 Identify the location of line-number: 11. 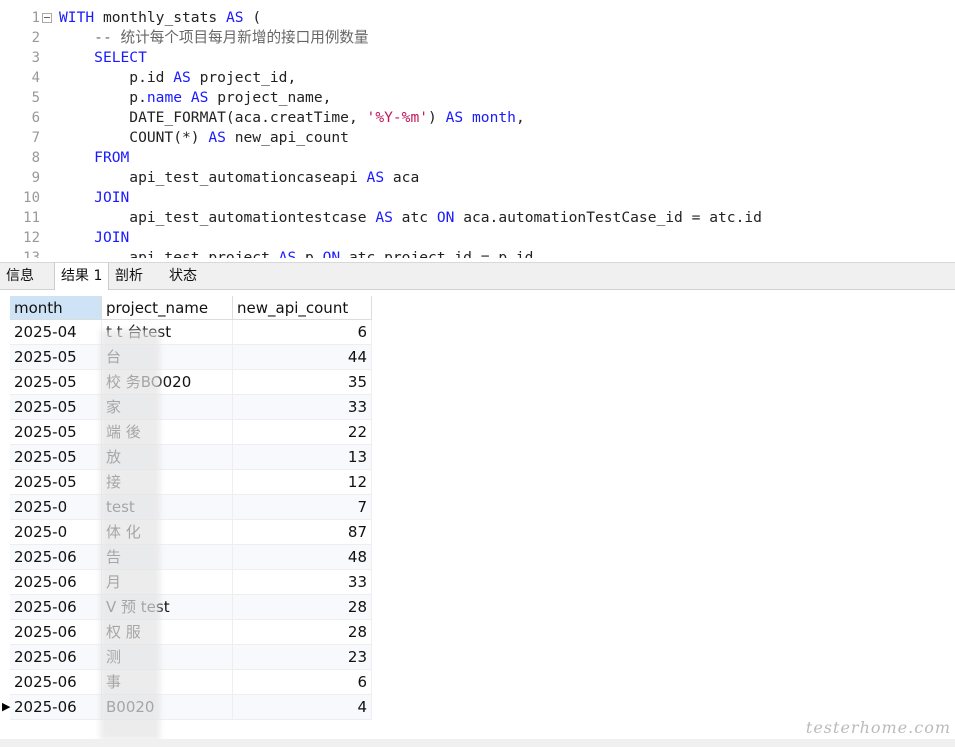
(31, 218).